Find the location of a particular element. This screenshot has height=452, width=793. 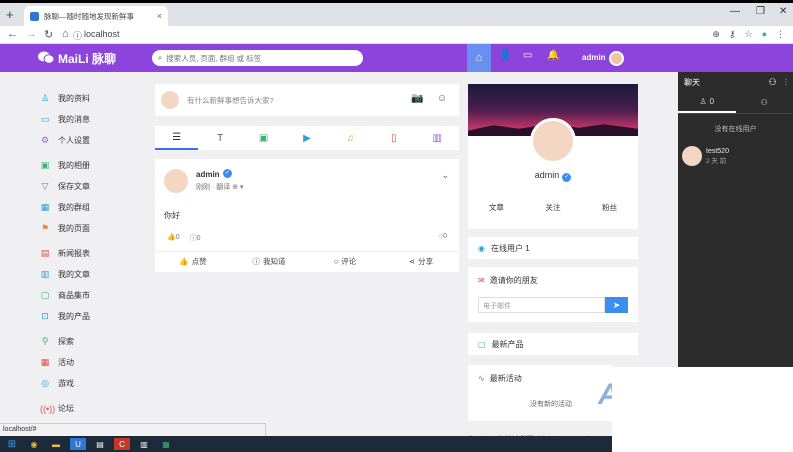

chevron-down-icon: ⌄ is located at coordinates (445, 175).